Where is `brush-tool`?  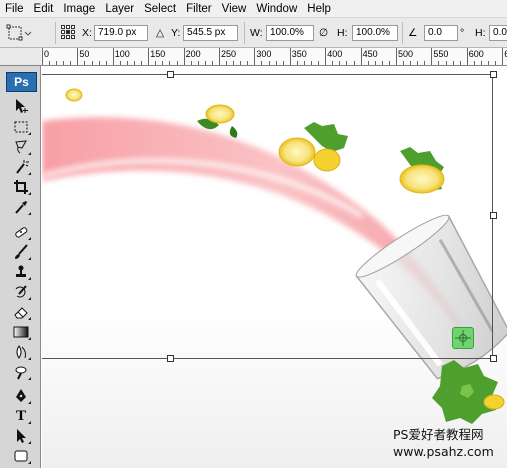 brush-tool is located at coordinates (21, 252).